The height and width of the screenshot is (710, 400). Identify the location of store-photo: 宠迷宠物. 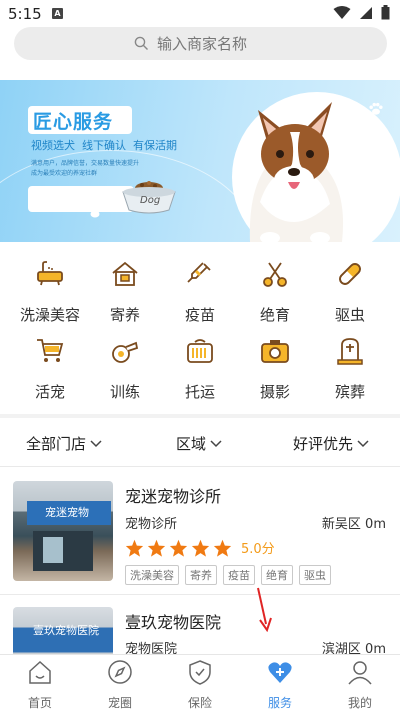
(63, 531).